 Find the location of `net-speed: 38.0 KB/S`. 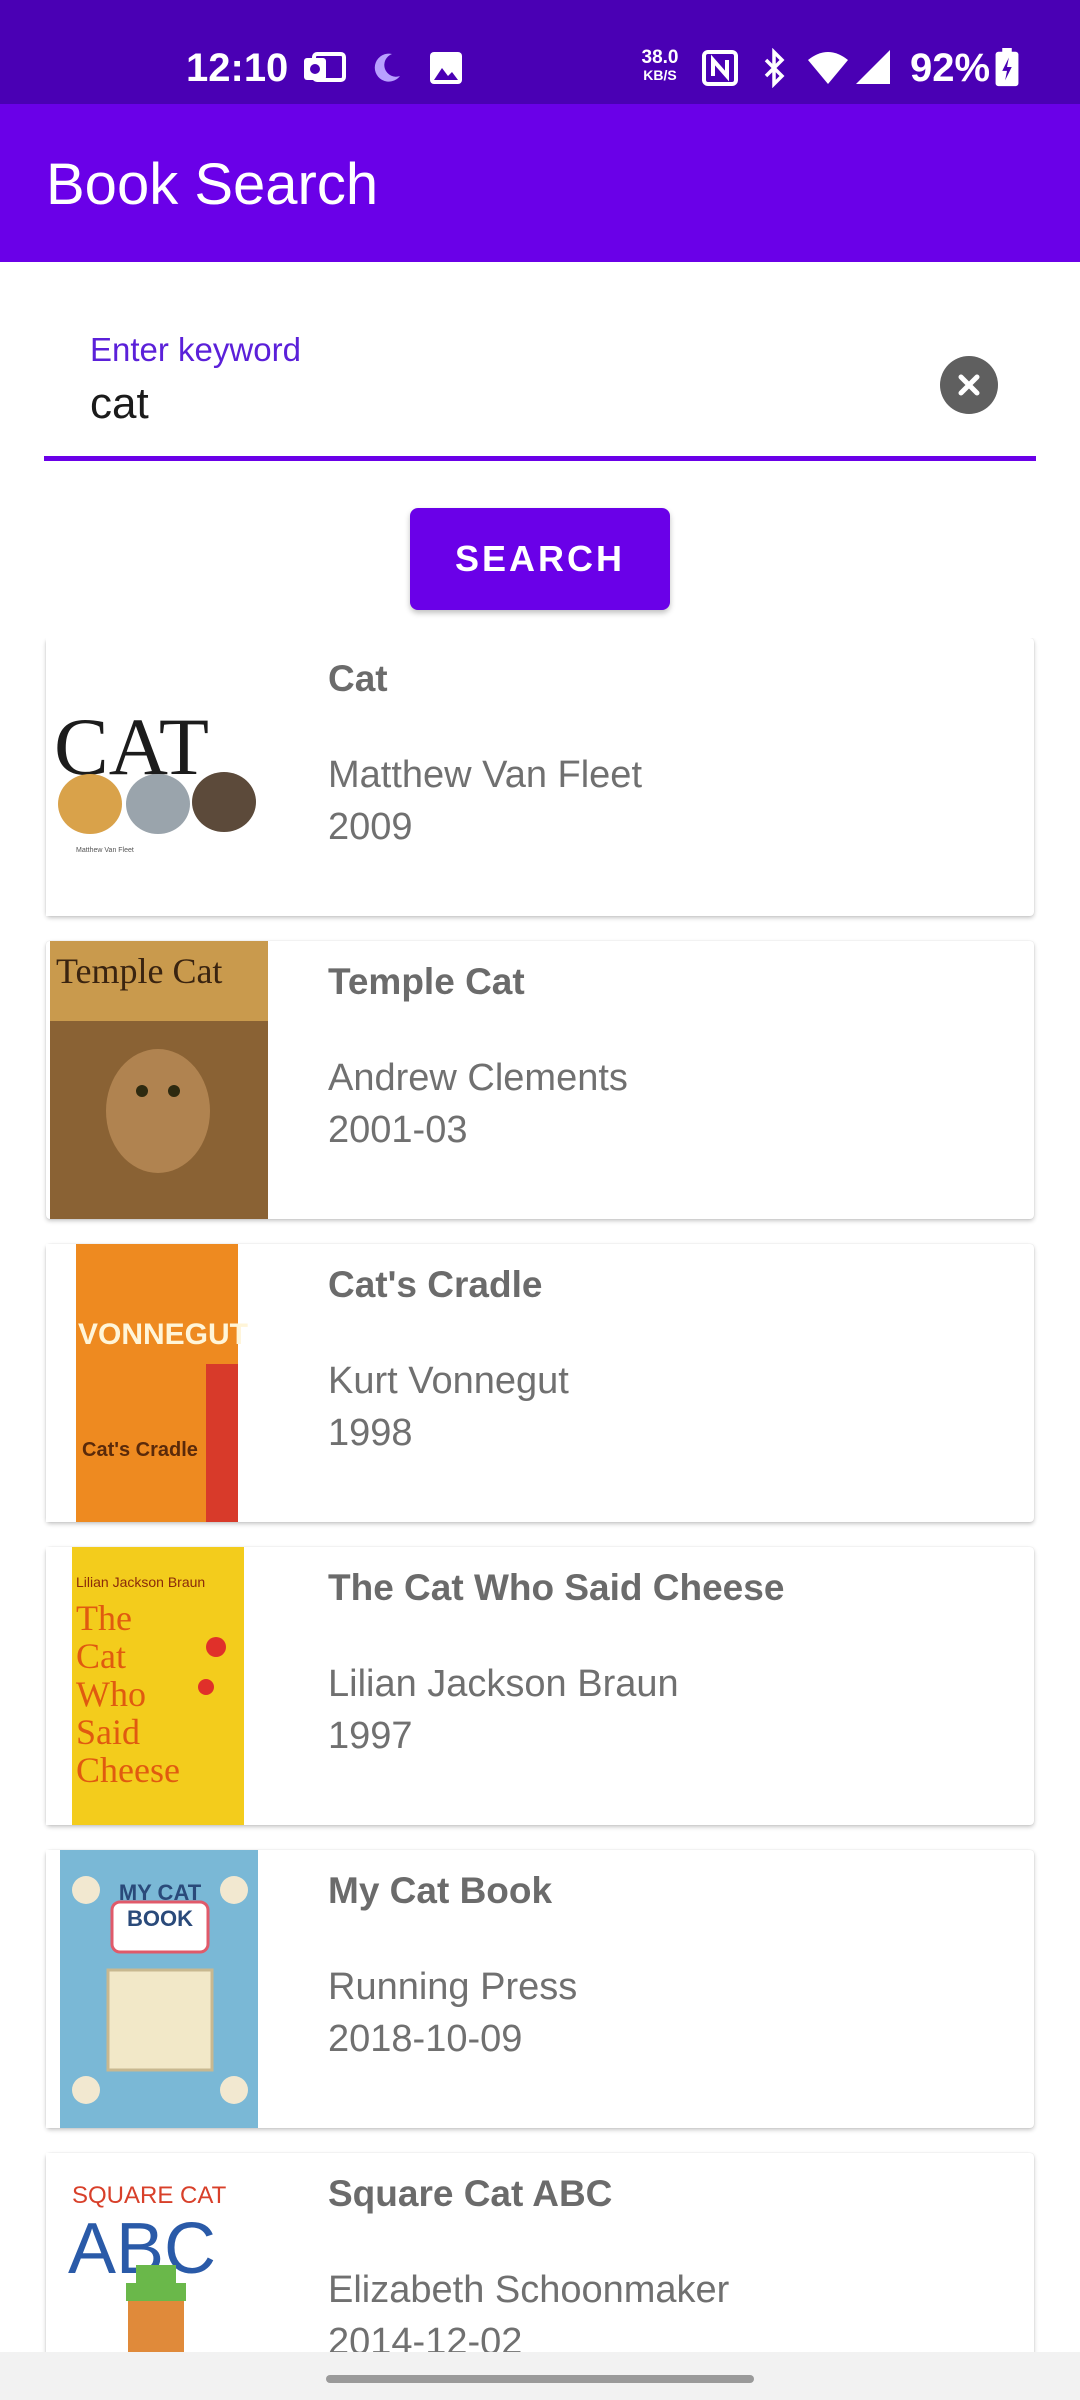

net-speed: 38.0 KB/S is located at coordinates (660, 65).